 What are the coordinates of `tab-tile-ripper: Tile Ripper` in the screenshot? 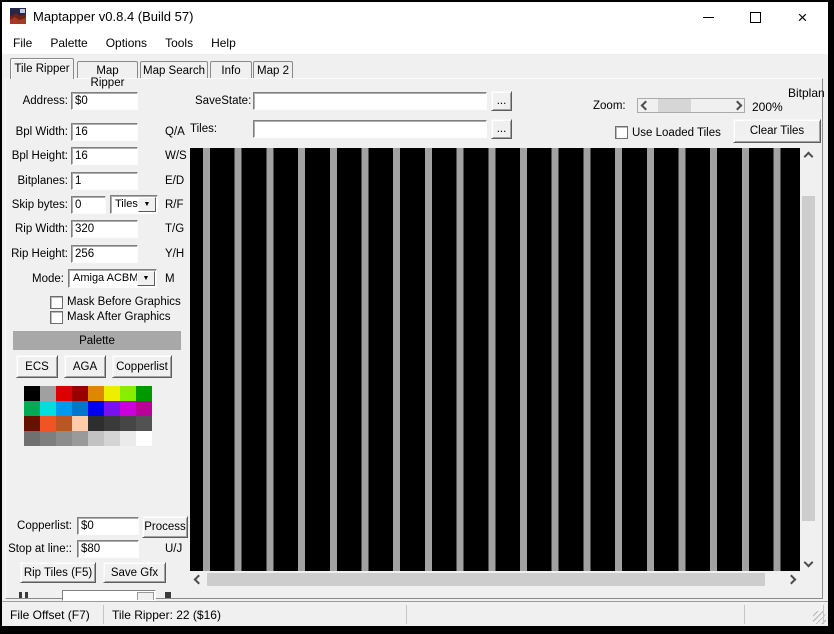 It's located at (42, 68).